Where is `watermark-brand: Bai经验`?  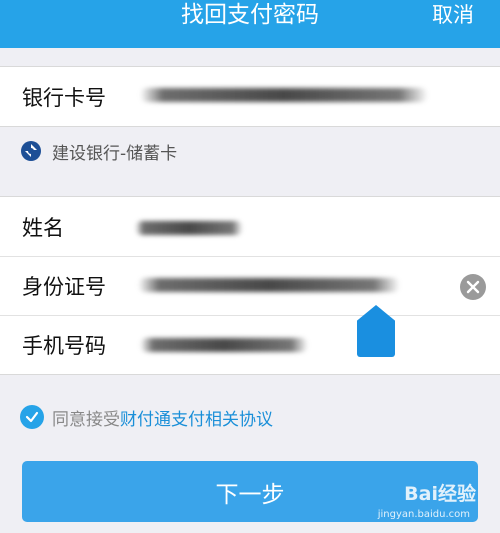
watermark-brand: Bai经验 is located at coordinates (440, 494).